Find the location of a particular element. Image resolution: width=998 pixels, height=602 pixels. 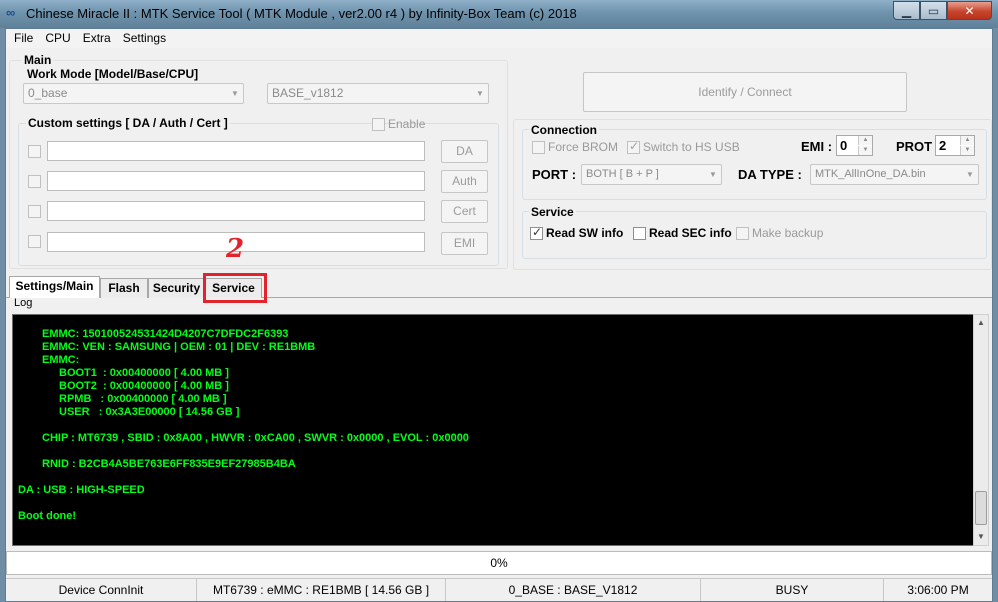

enable-label: Enable is located at coordinates (407, 124).